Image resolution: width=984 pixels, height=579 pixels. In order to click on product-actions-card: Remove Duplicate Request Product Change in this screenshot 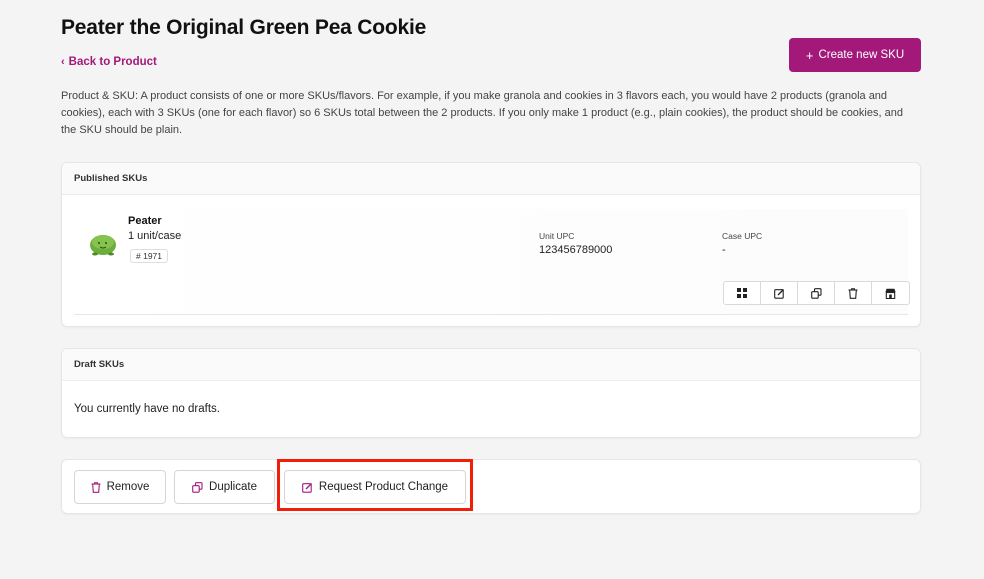, I will do `click(491, 486)`.